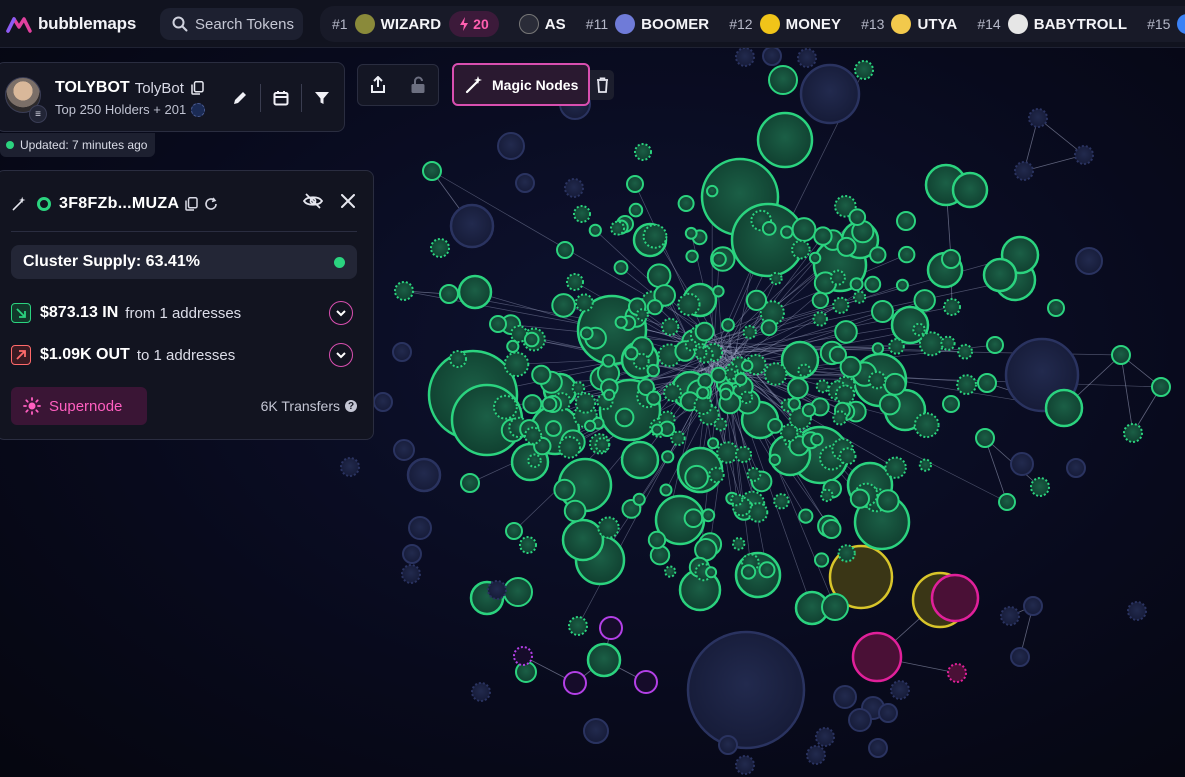 The height and width of the screenshot is (777, 1185). I want to click on magic-nodes-button: Magic Nodes, so click(521, 84).